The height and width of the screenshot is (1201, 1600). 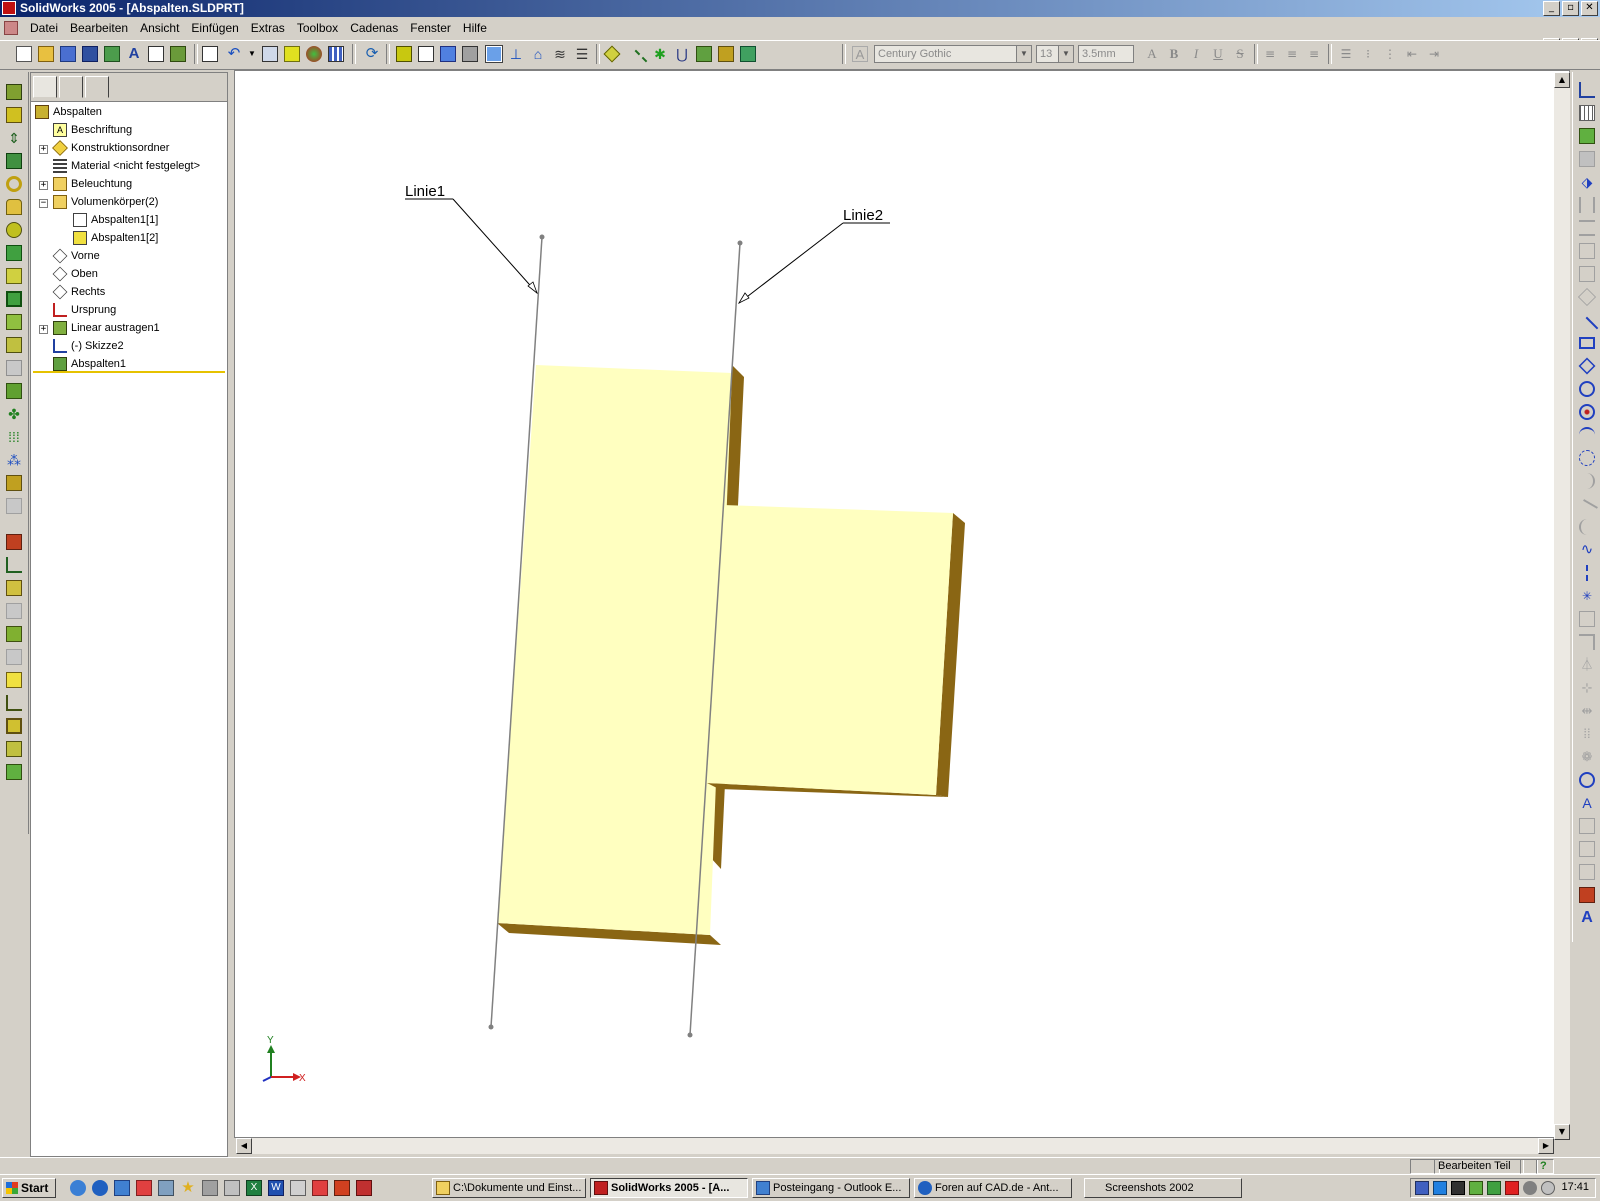 I want to click on sketch-icon, so click(x=1587, y=90).